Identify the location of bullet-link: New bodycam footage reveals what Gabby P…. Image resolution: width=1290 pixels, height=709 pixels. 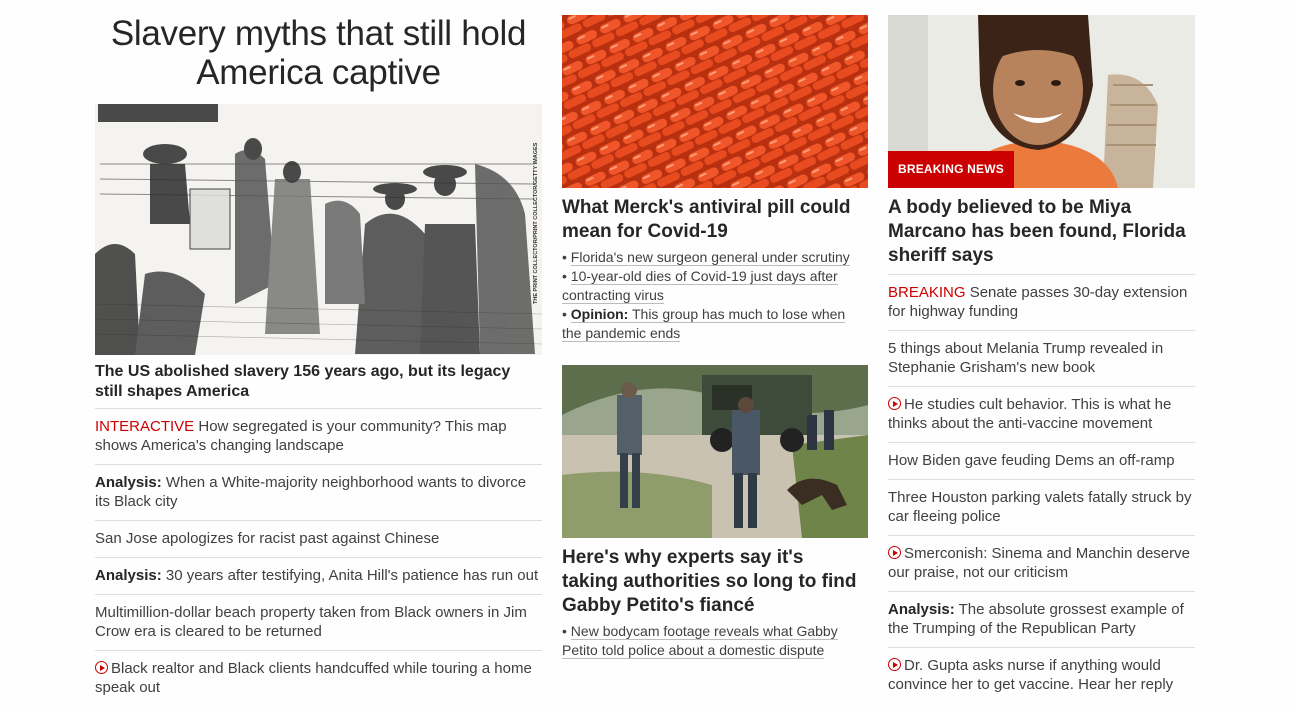
(700, 641).